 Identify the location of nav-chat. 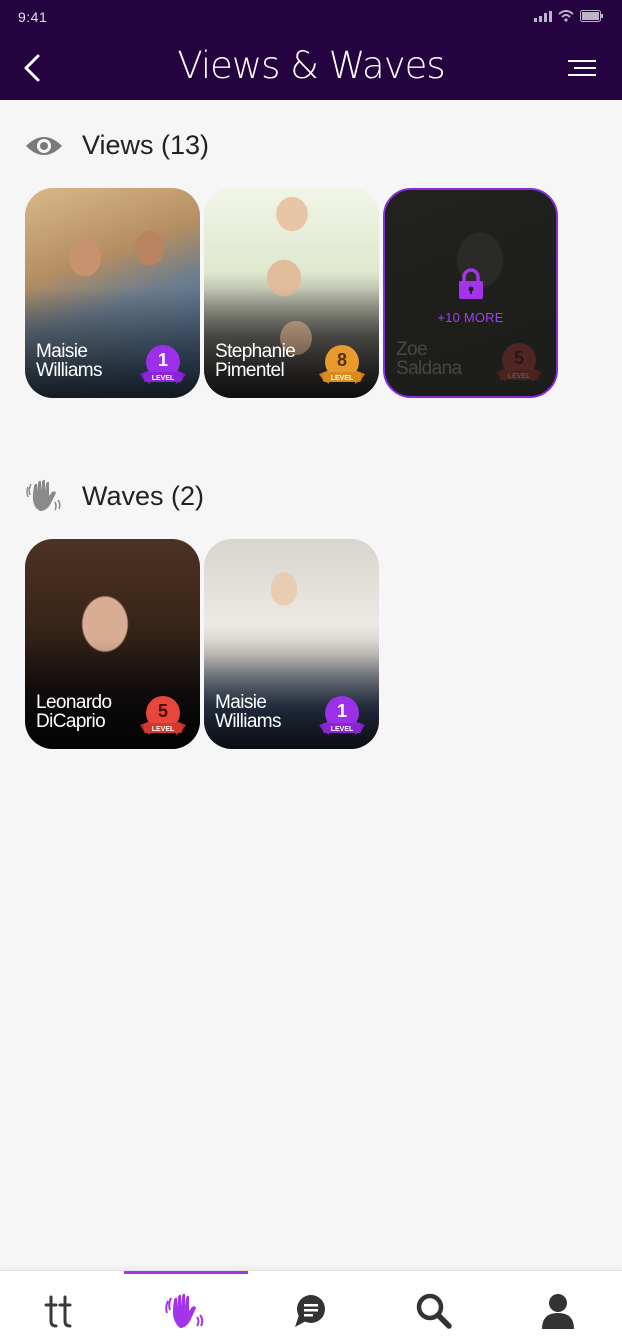
(310, 1307).